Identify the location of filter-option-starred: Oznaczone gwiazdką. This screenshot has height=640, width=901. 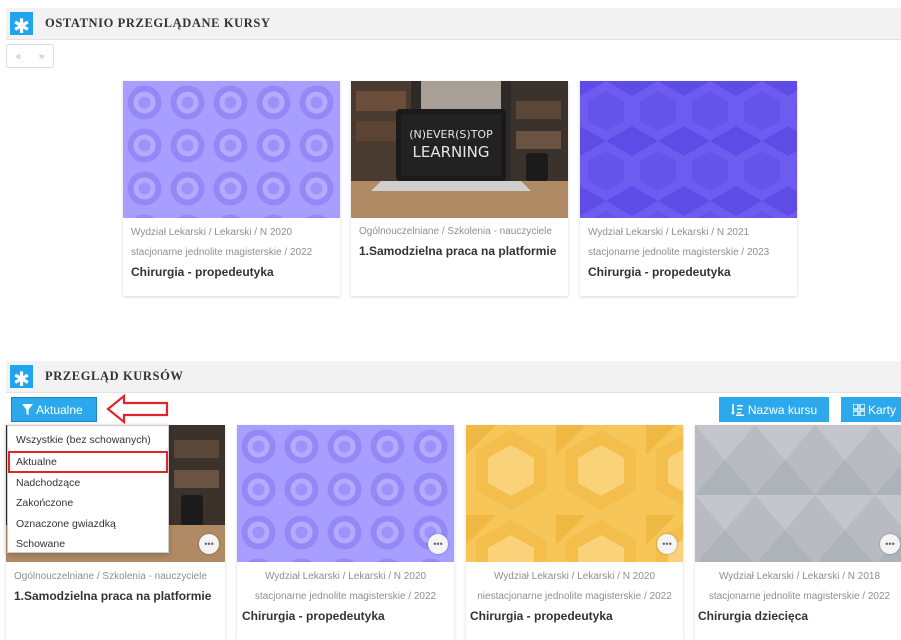
(88, 524).